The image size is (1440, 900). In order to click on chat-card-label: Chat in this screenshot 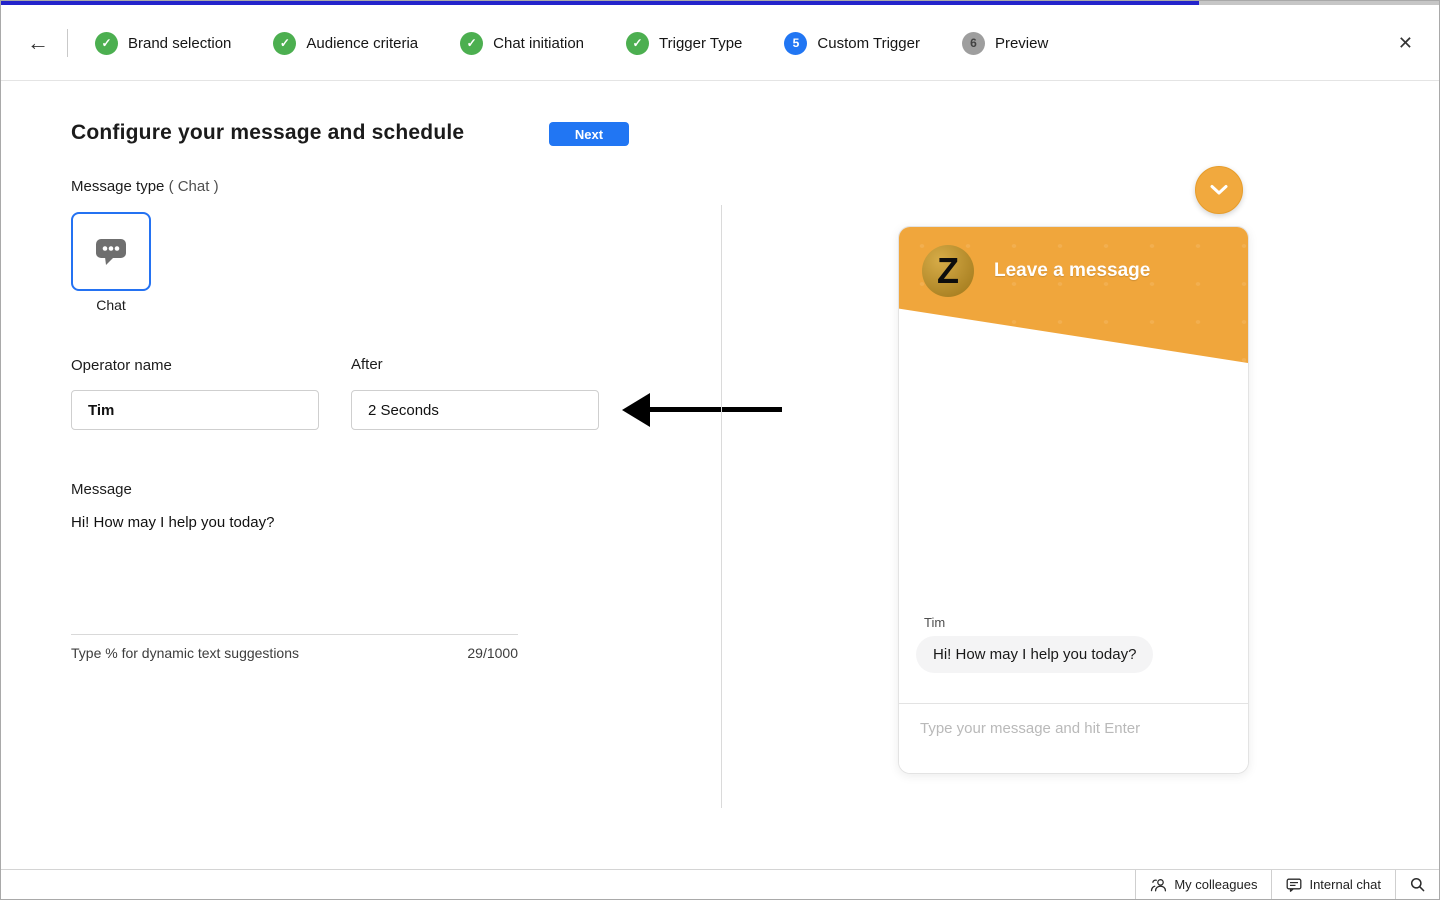, I will do `click(111, 305)`.